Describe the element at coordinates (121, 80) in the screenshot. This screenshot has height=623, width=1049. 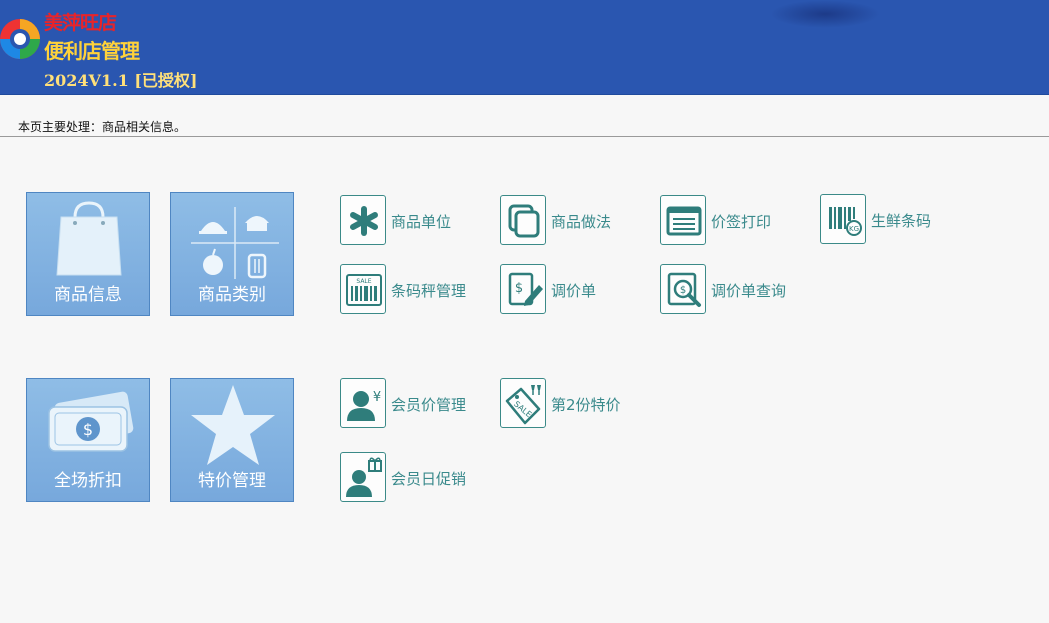
I see `version-label: 2024V1.1 [已授权]` at that location.